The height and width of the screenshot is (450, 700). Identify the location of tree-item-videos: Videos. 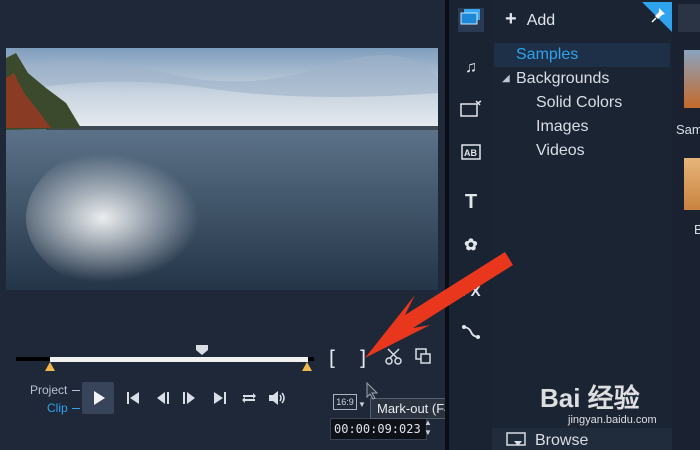
(560, 151).